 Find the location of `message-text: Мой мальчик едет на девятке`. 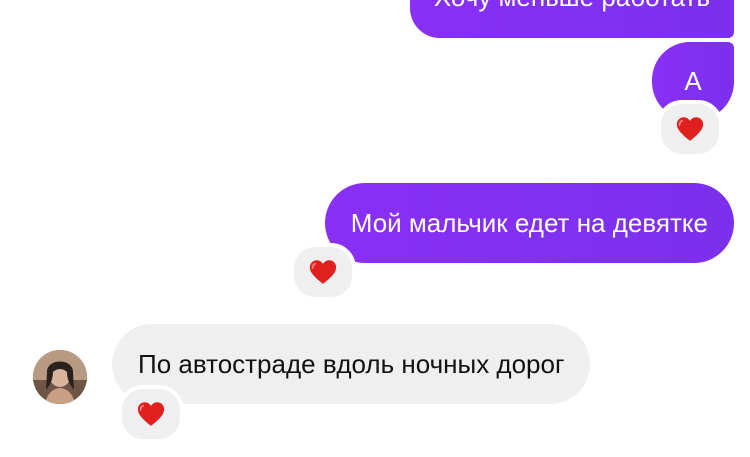

message-text: Мой мальчик едет на девятке is located at coordinates (529, 223).